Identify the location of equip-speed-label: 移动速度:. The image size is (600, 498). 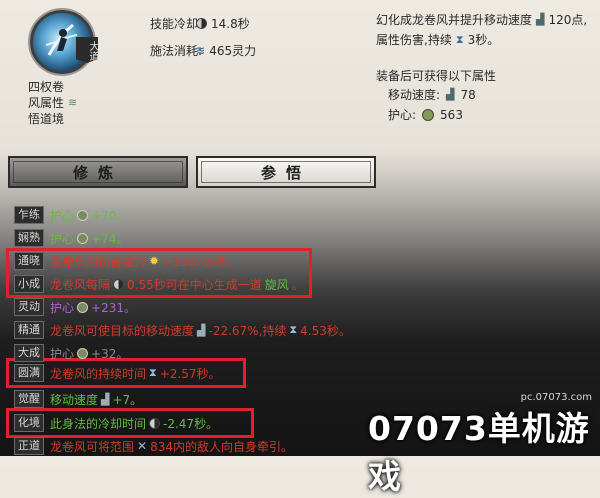
(414, 95).